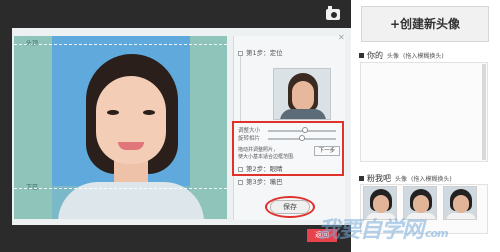 The width and height of the screenshot is (500, 252). I want to click on size-slider-knob, so click(305, 130).